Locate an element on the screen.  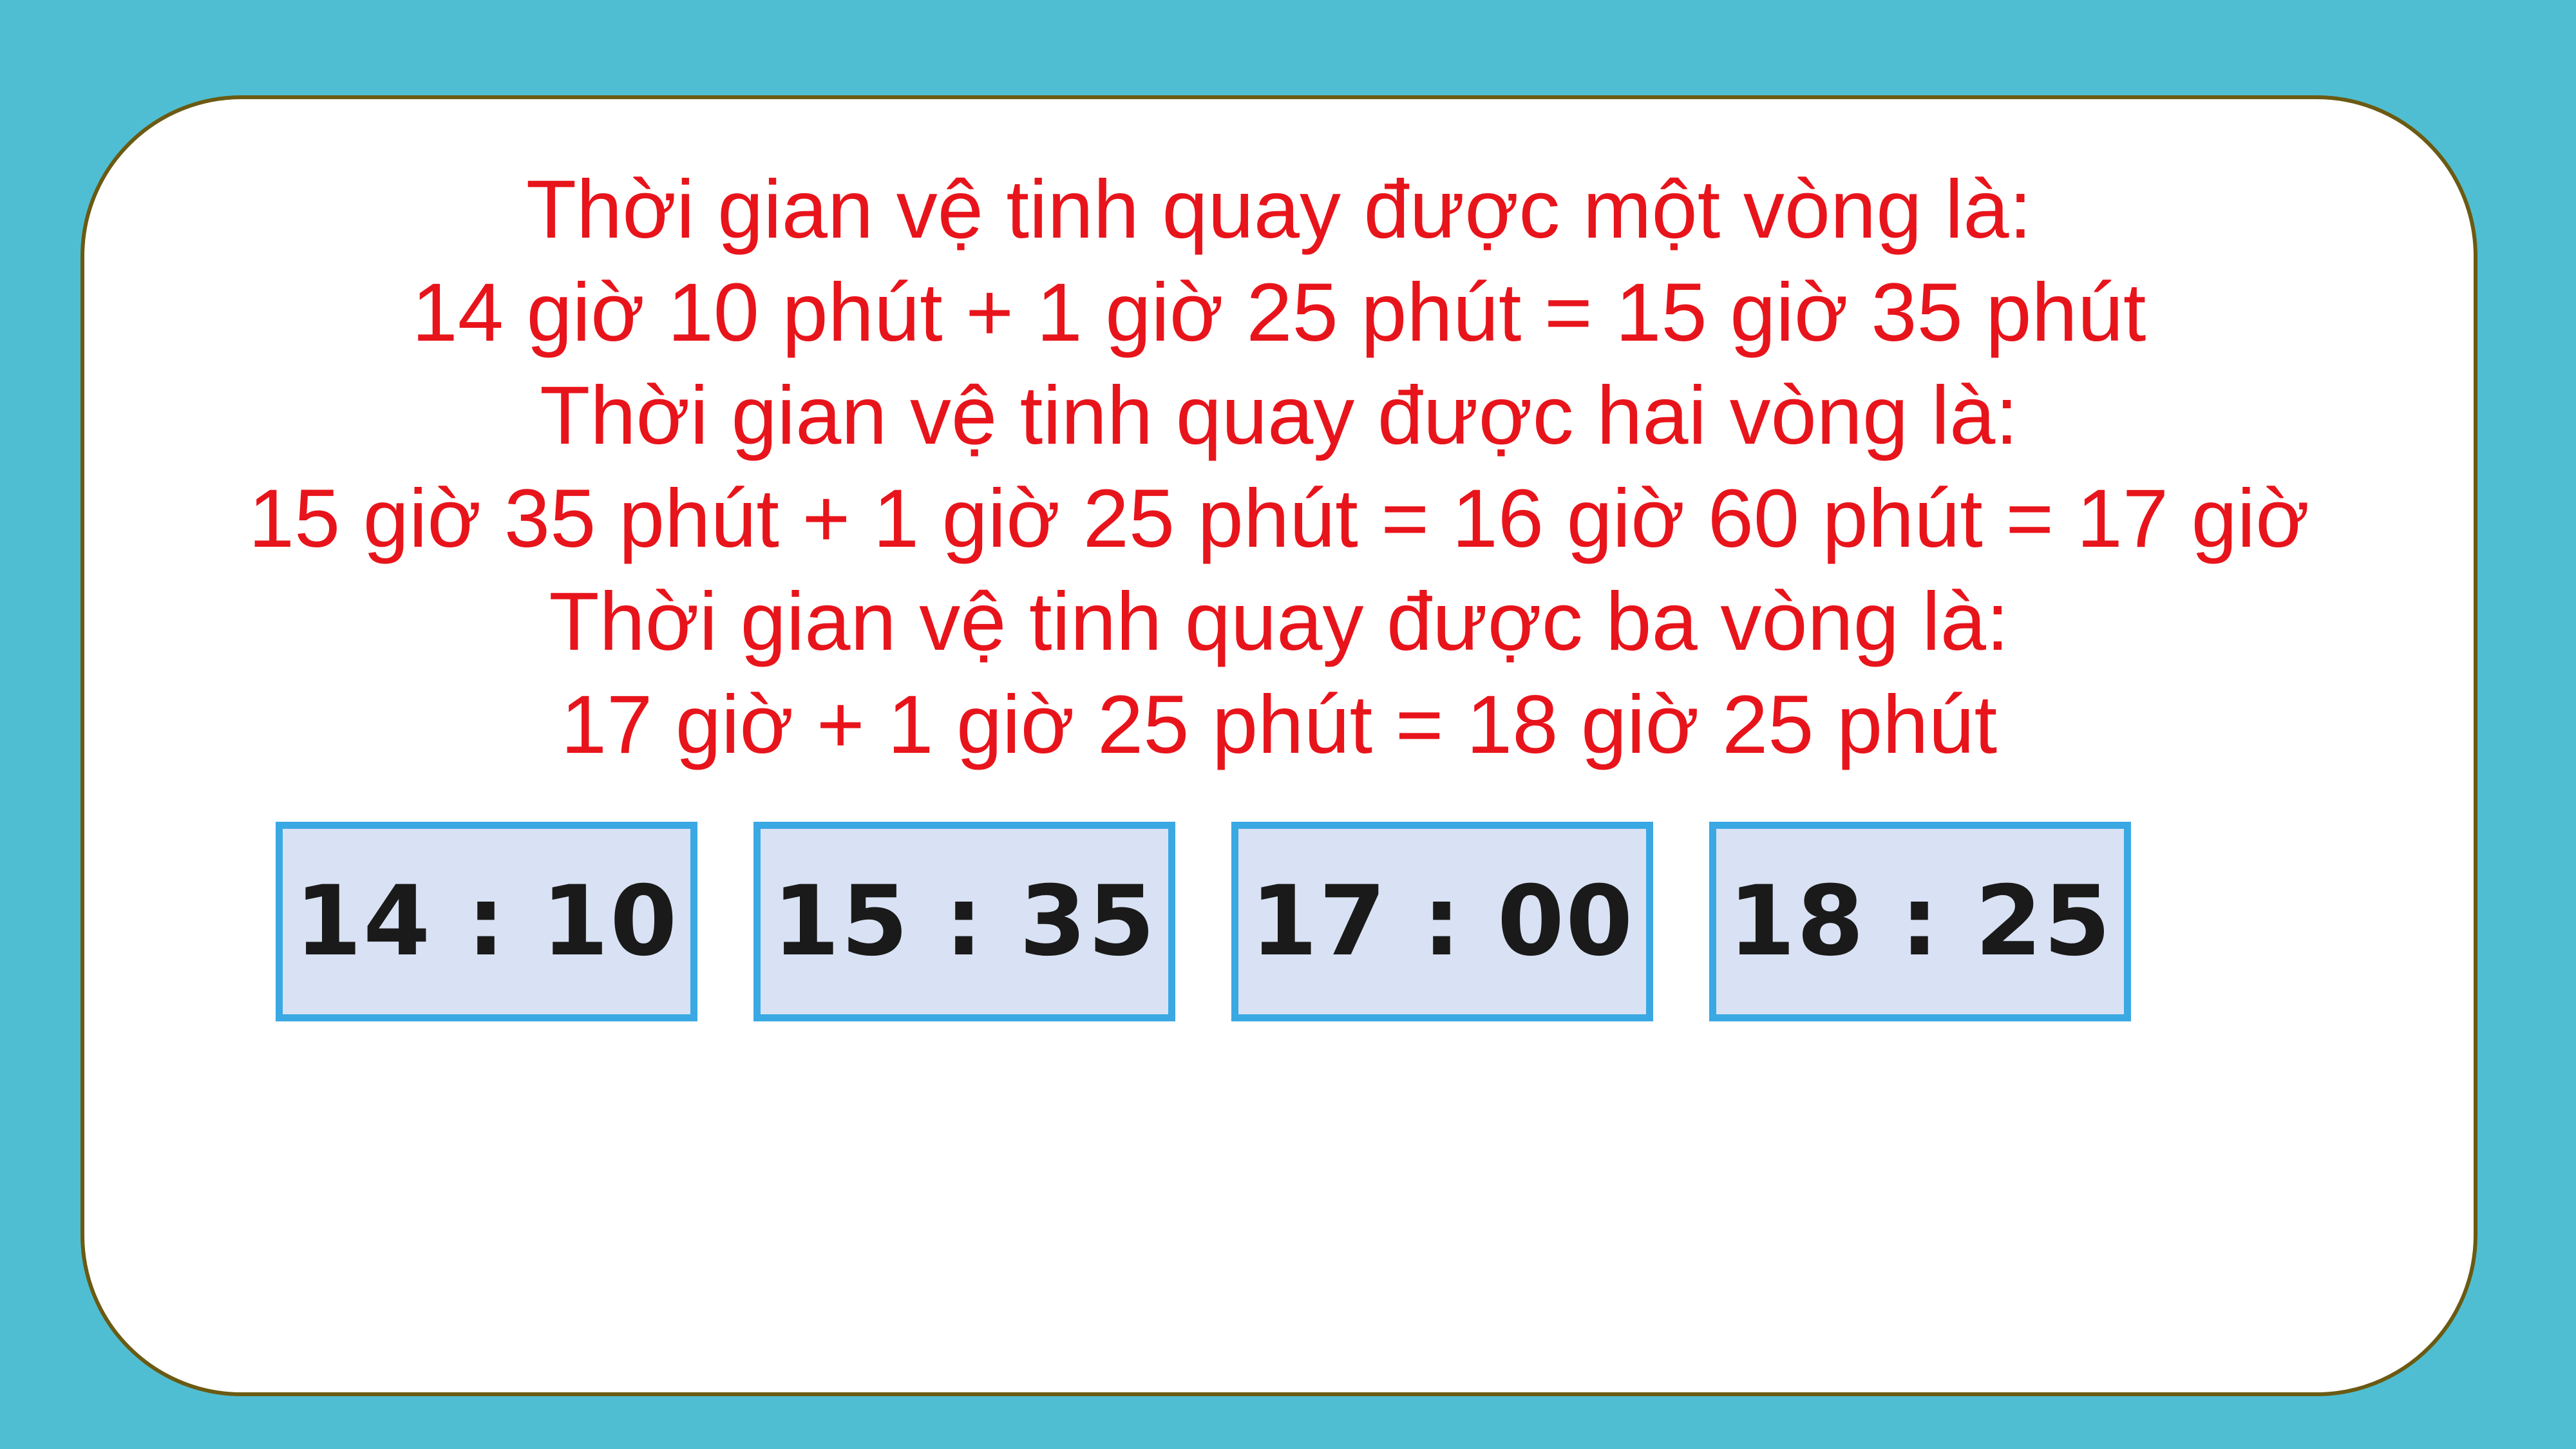
digital-clock-3: 17 : 00 is located at coordinates (1442, 921).